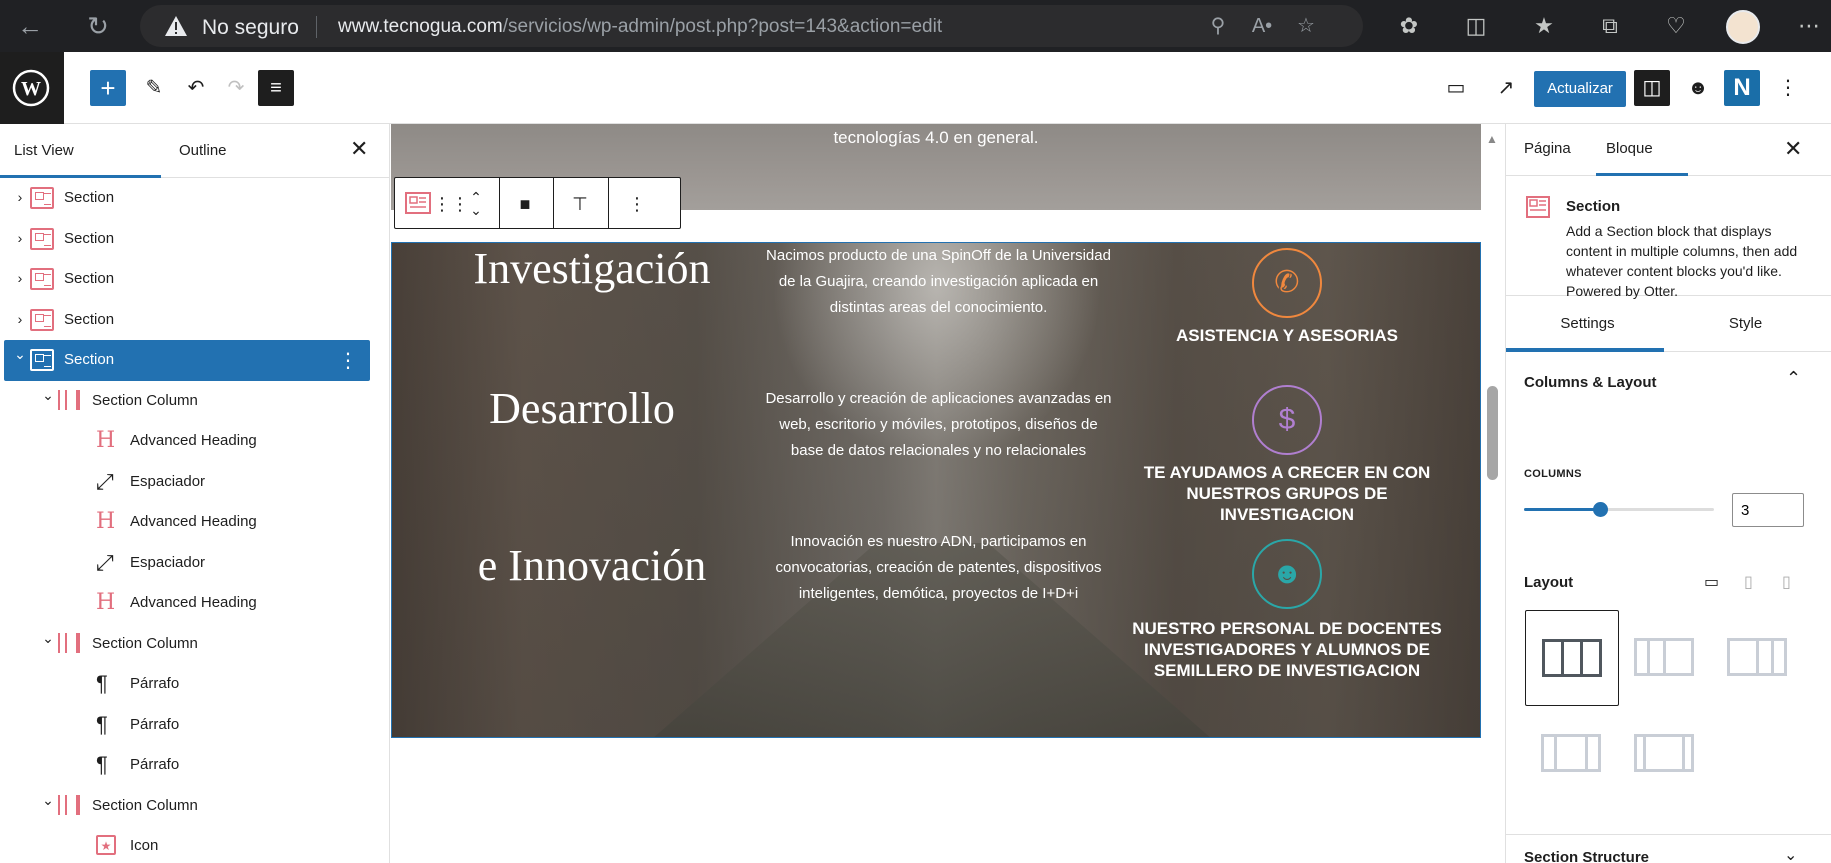 Image resolution: width=1831 pixels, height=863 pixels. Describe the element at coordinates (250, 28) in the screenshot. I see `security-label: No seguro` at that location.